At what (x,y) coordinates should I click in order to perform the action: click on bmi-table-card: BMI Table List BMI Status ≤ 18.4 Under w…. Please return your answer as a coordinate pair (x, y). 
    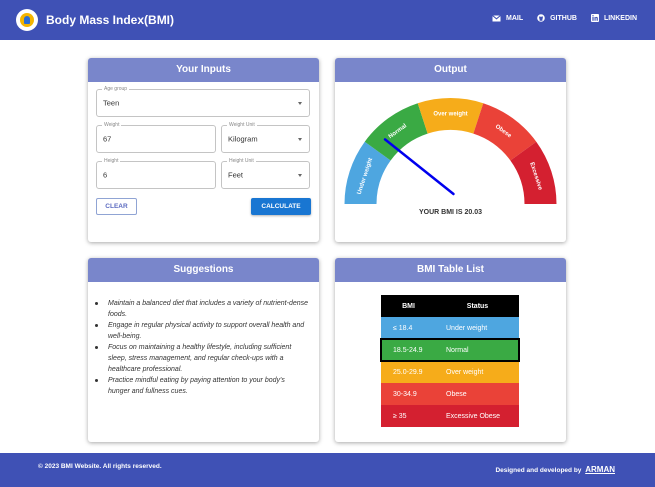
    Looking at the image, I should click on (450, 350).